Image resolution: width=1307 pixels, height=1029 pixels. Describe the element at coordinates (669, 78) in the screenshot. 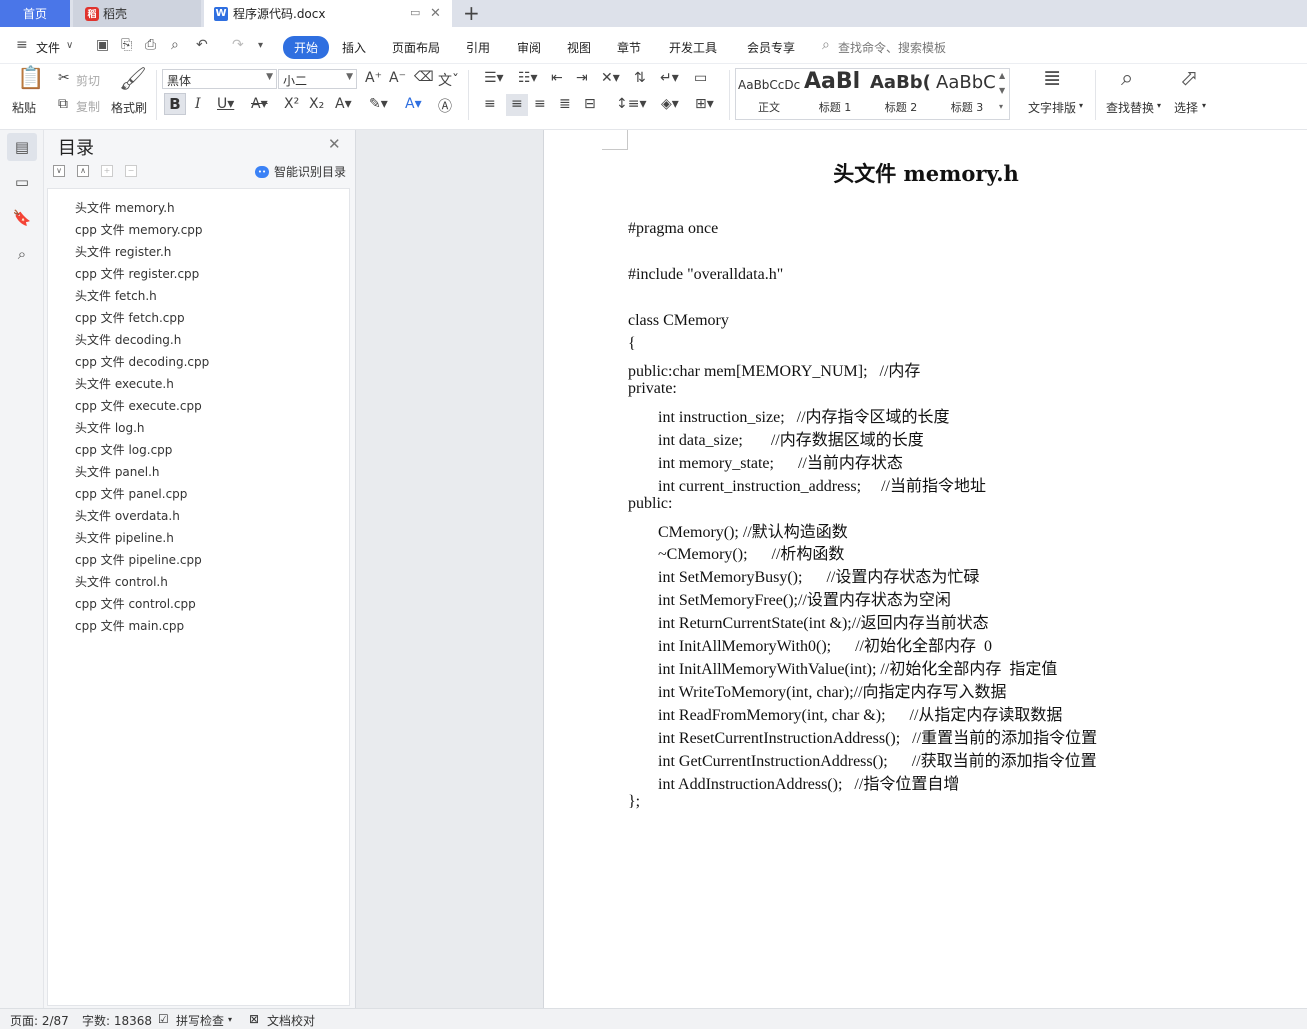

I see `show-marks-icon: ↵▾` at that location.